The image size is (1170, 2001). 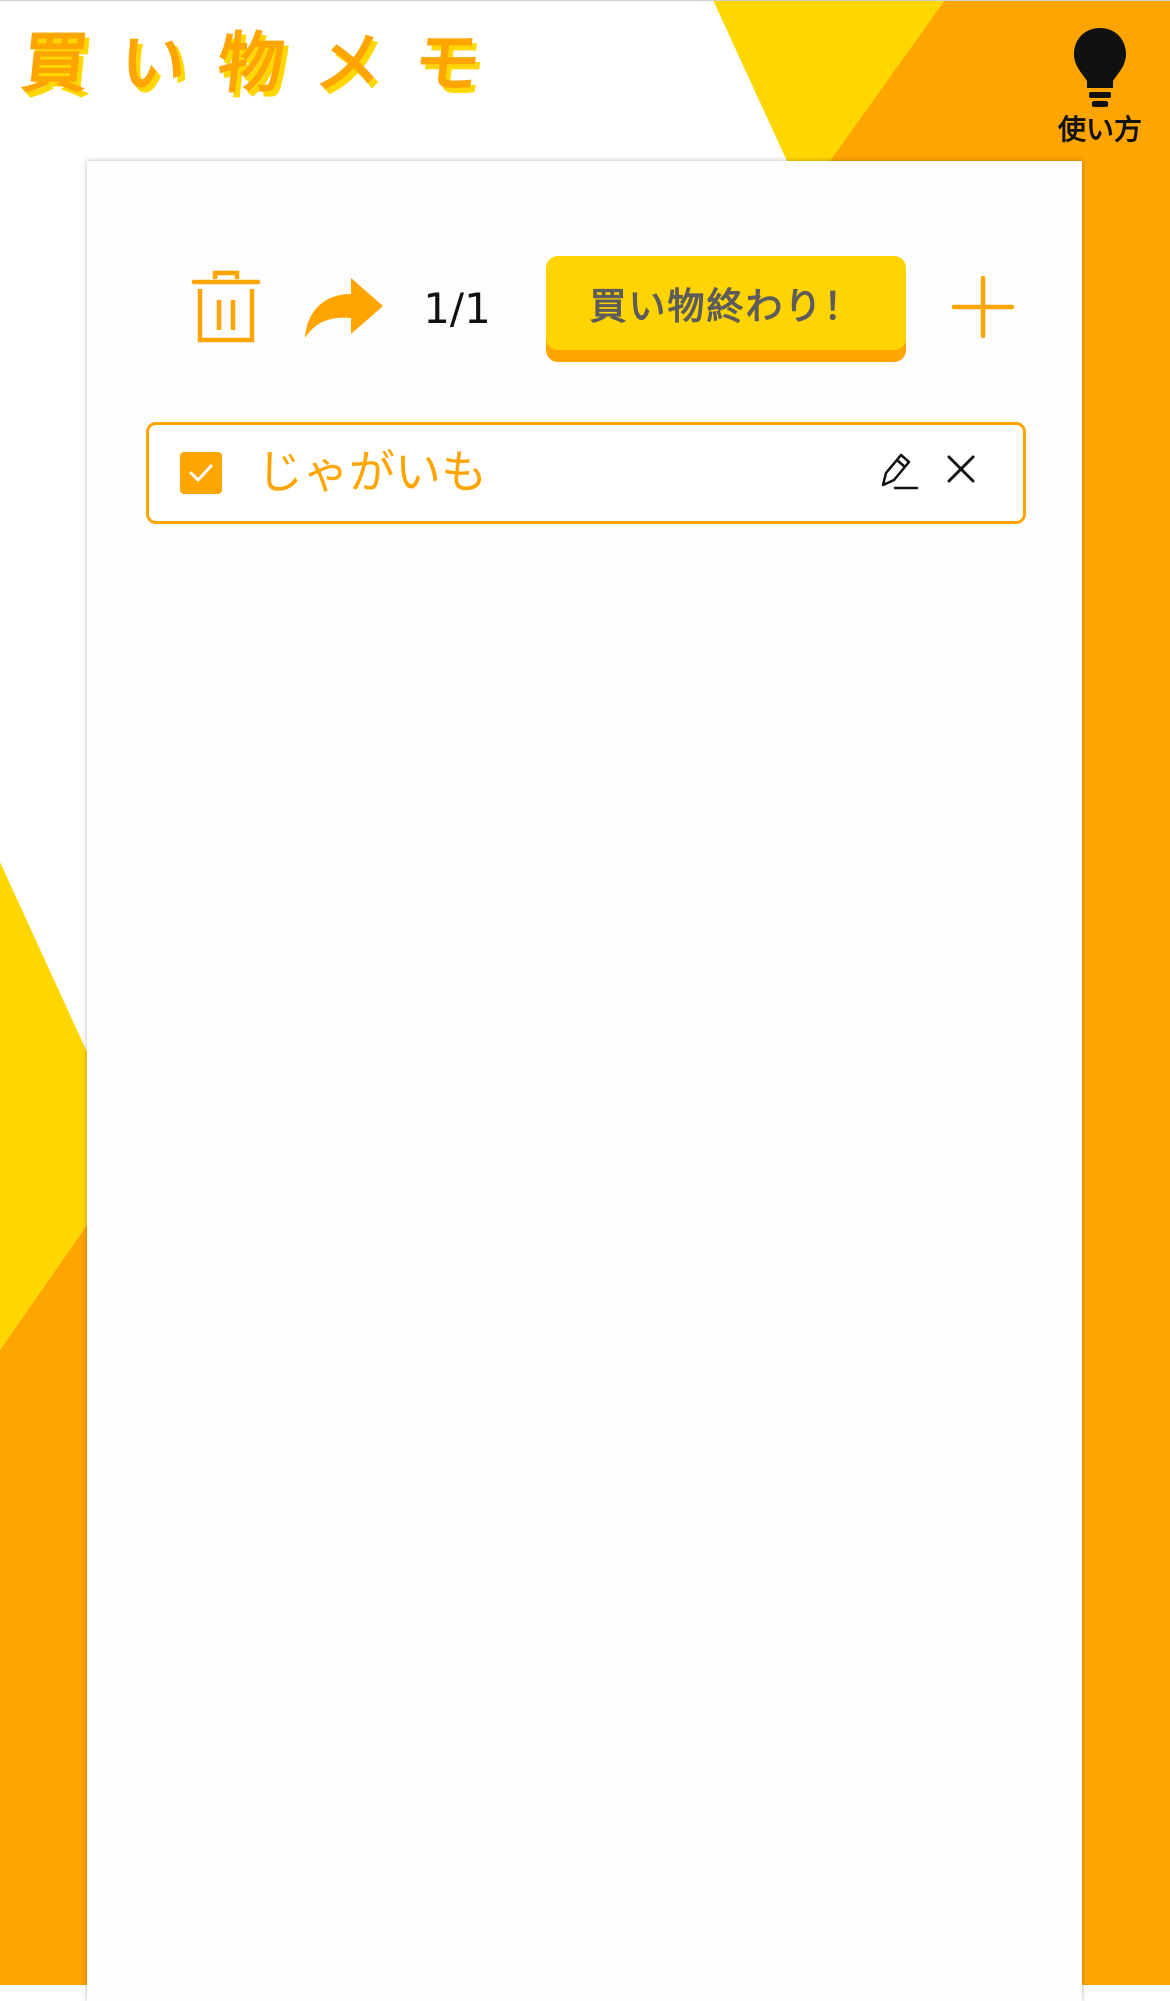 I want to click on item-label: じゃがいも, so click(x=372, y=472).